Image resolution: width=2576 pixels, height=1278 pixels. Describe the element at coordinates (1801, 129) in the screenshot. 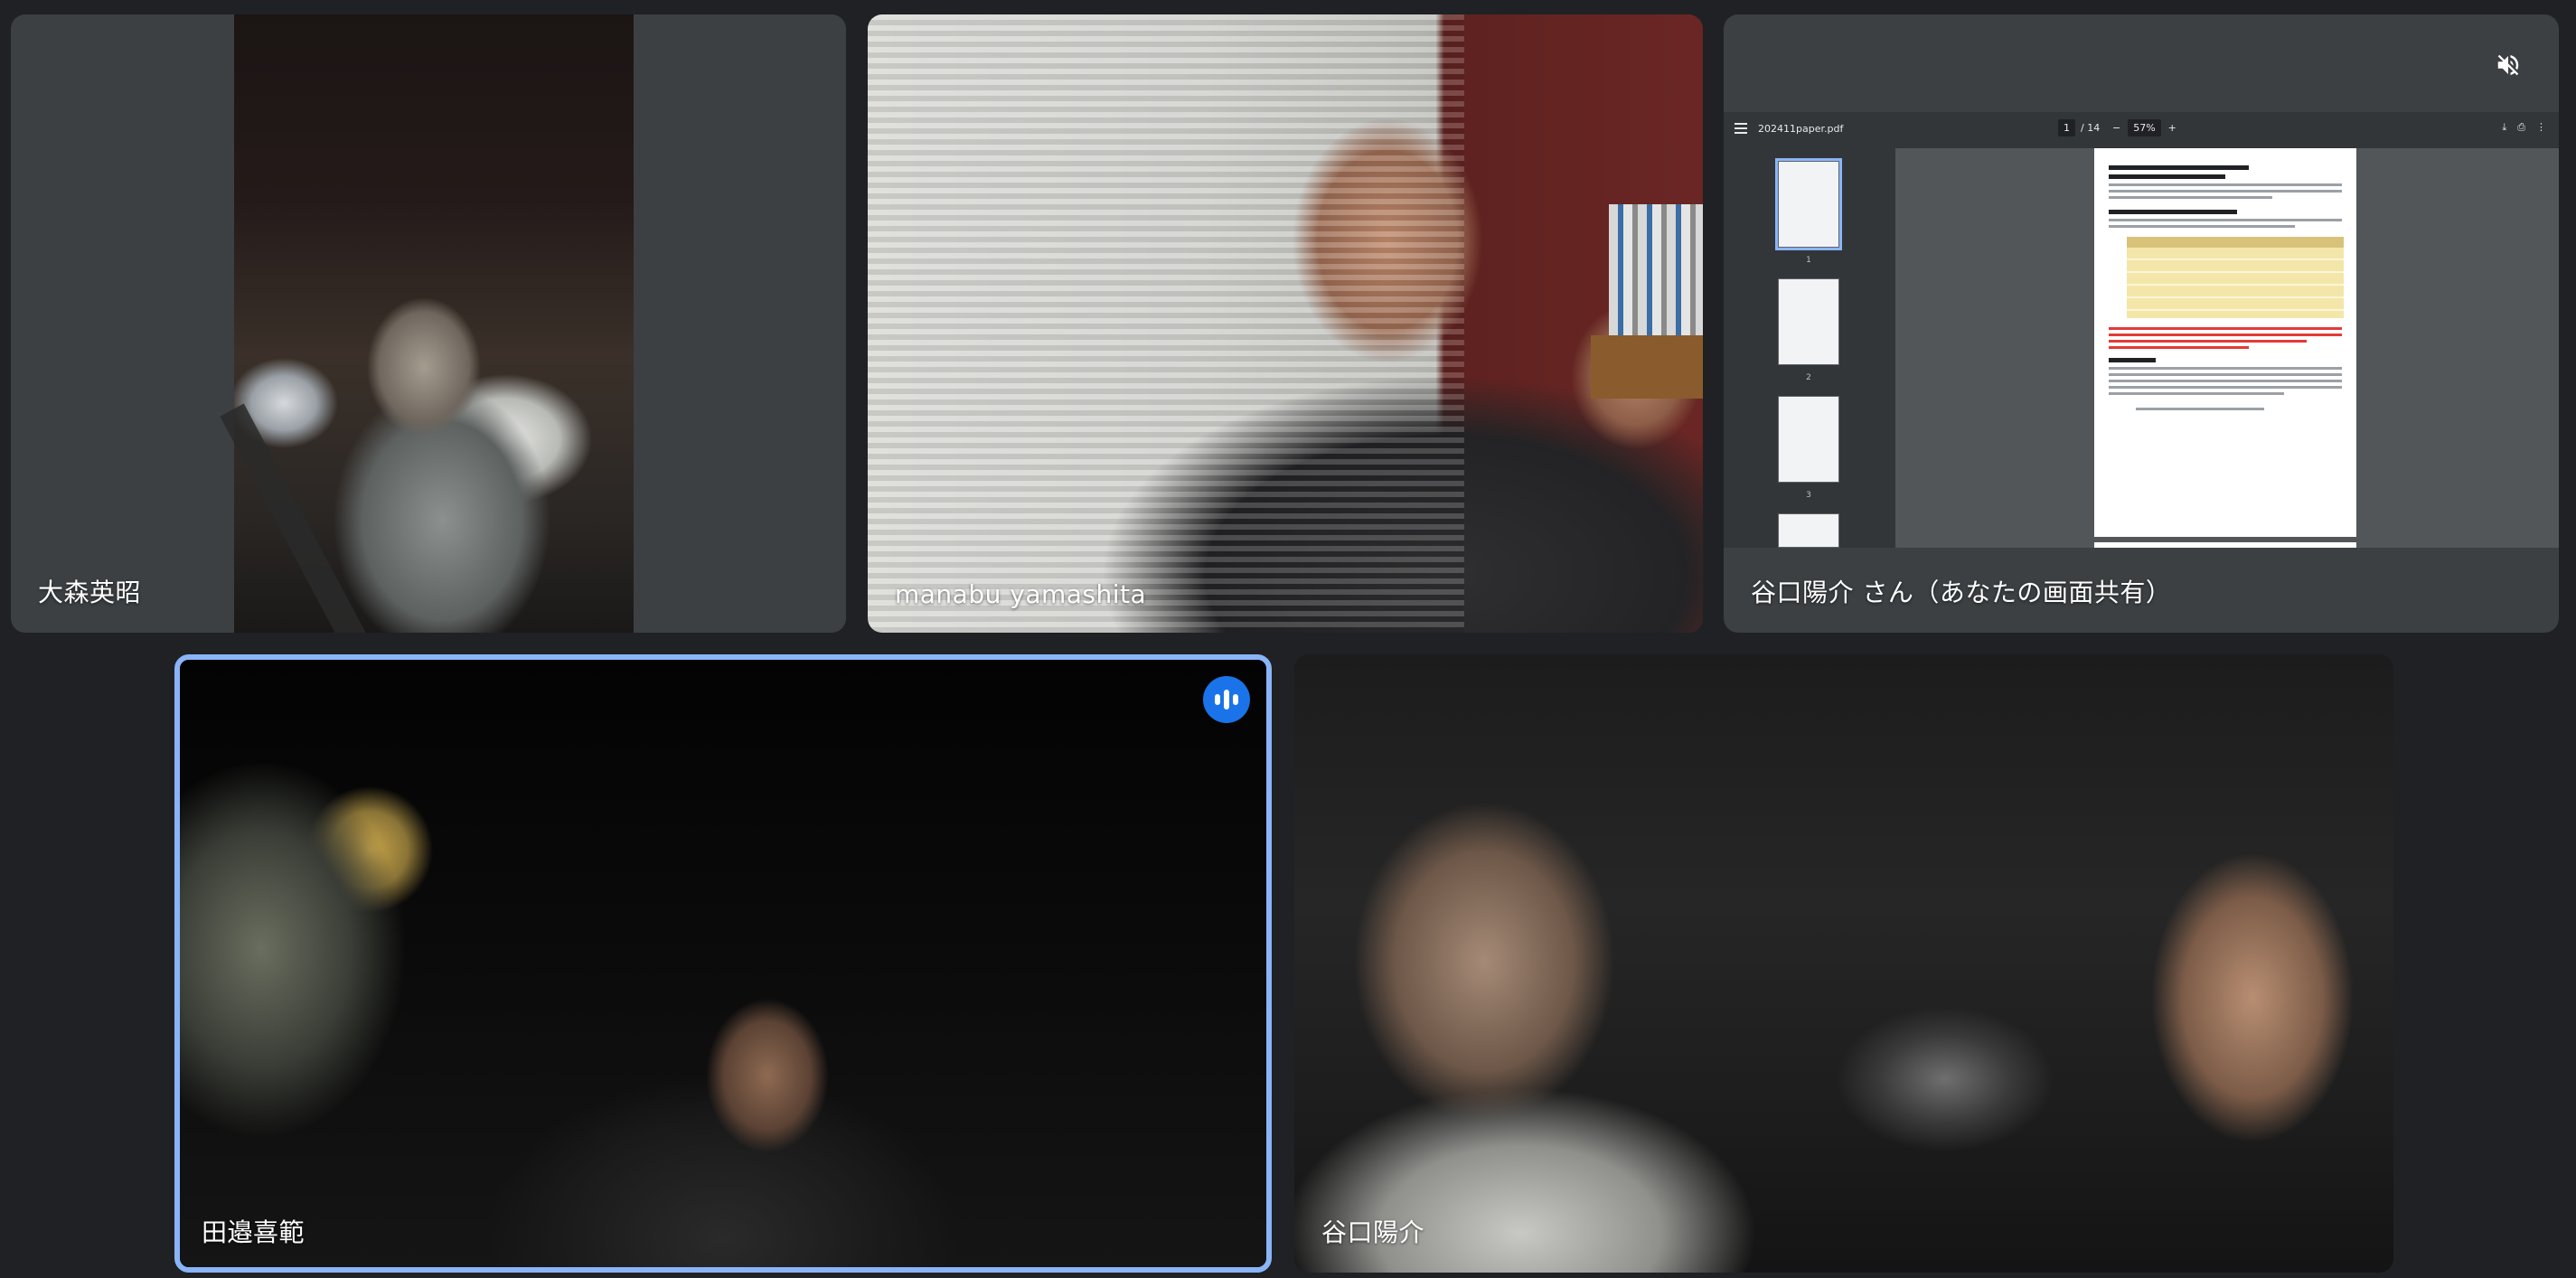

I see `pdf-filename: 202411paper.pdf` at that location.